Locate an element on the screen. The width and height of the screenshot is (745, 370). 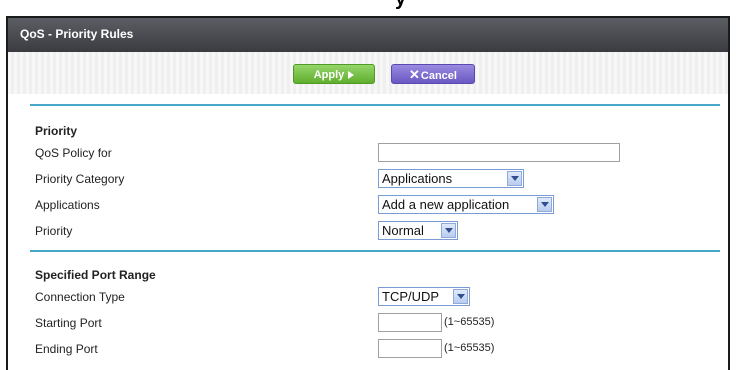
arrow-right-icon is located at coordinates (351, 75).